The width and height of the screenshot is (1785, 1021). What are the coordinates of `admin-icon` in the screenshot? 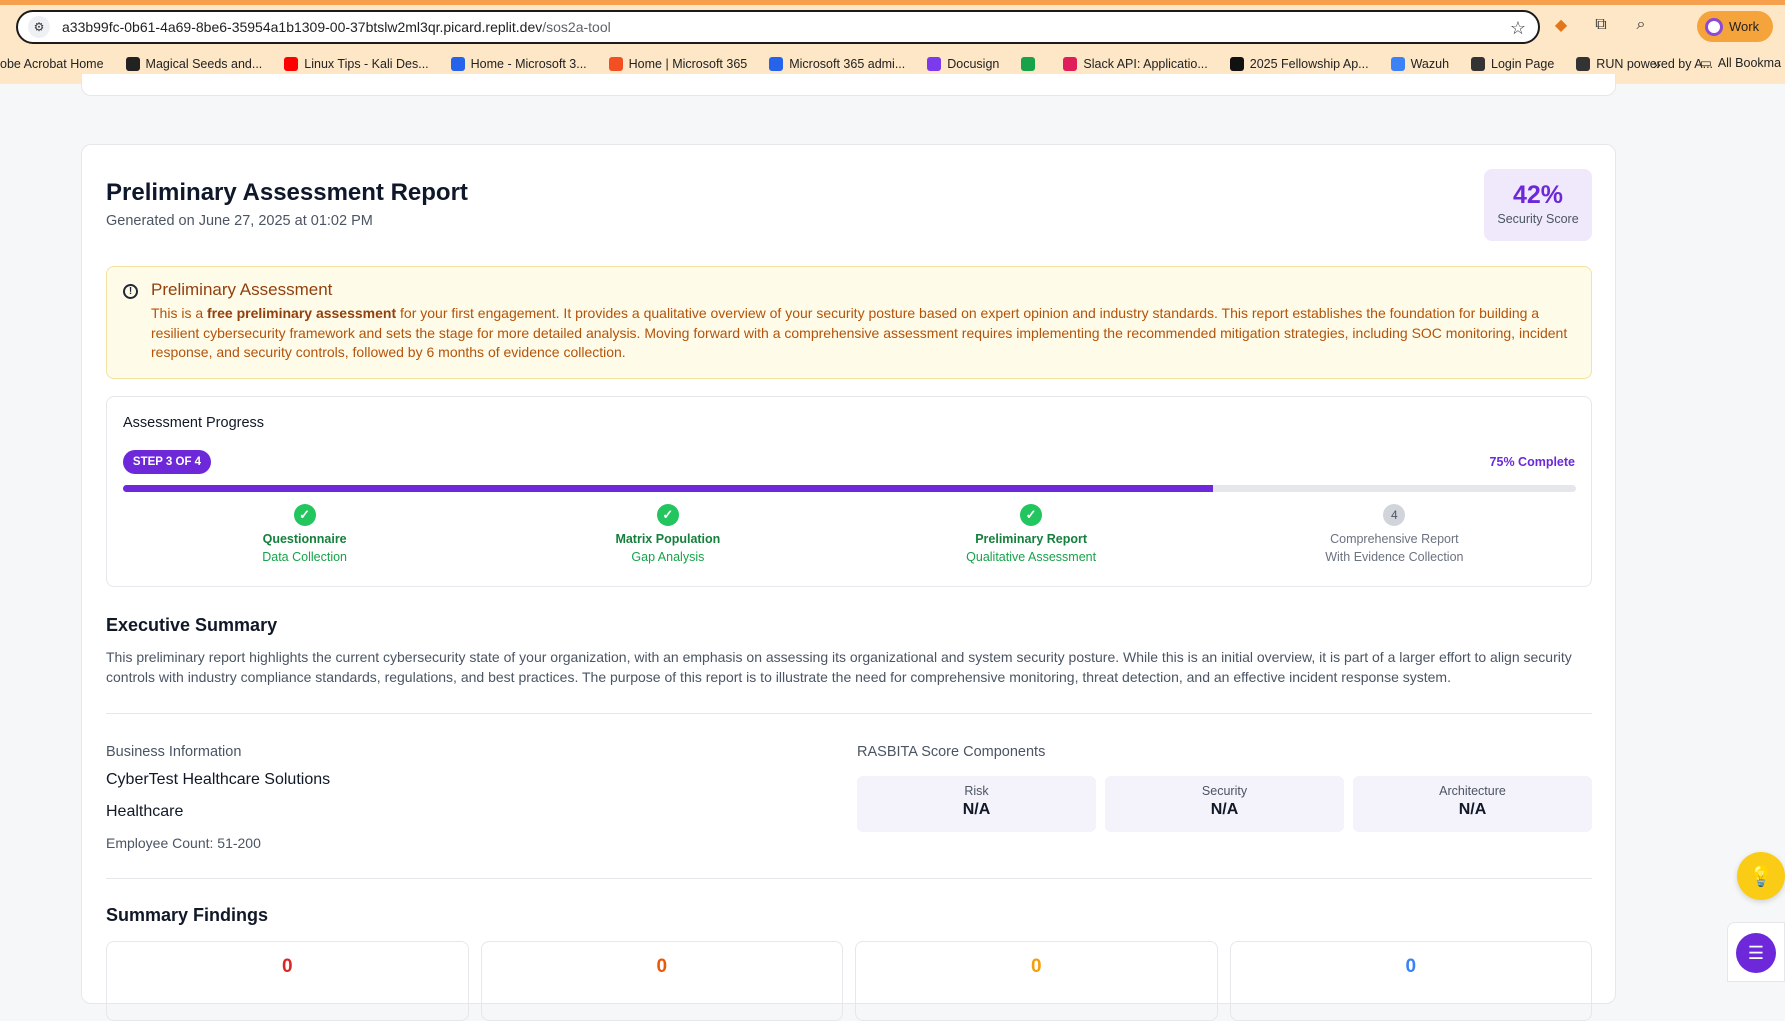 It's located at (776, 64).